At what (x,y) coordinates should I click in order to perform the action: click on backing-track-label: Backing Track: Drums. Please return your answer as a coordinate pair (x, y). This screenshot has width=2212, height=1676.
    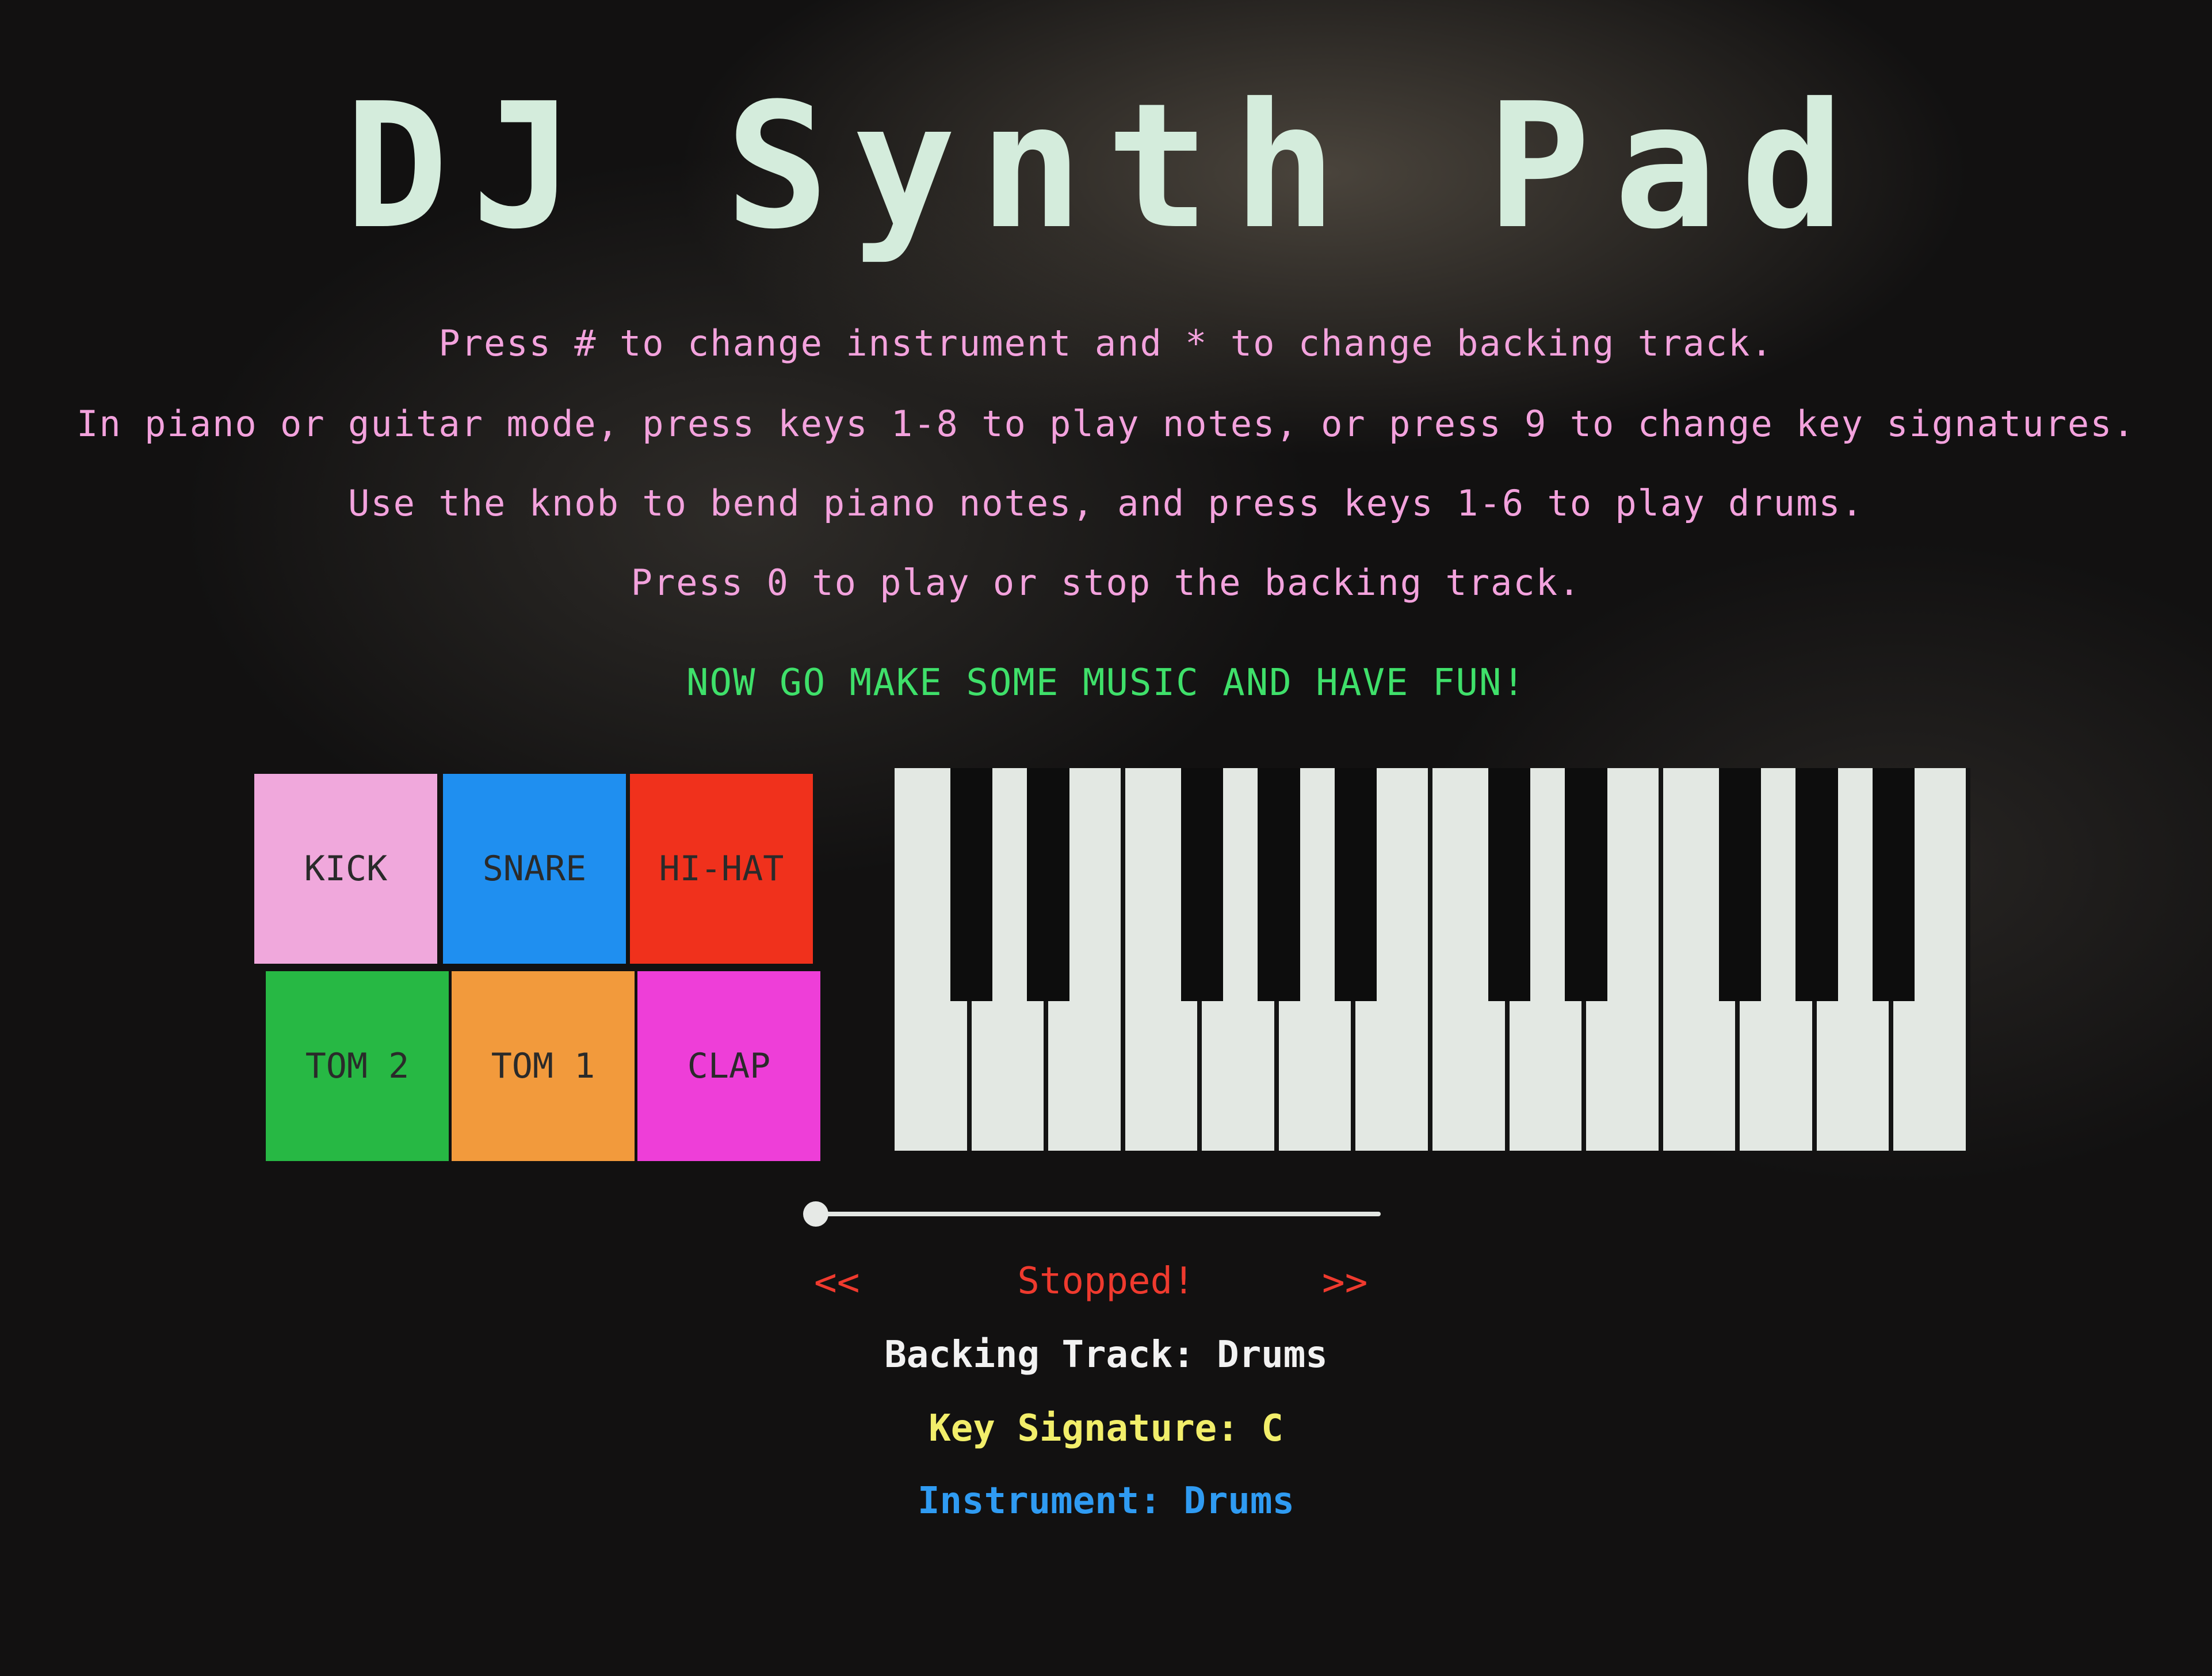
    Looking at the image, I should click on (1106, 1355).